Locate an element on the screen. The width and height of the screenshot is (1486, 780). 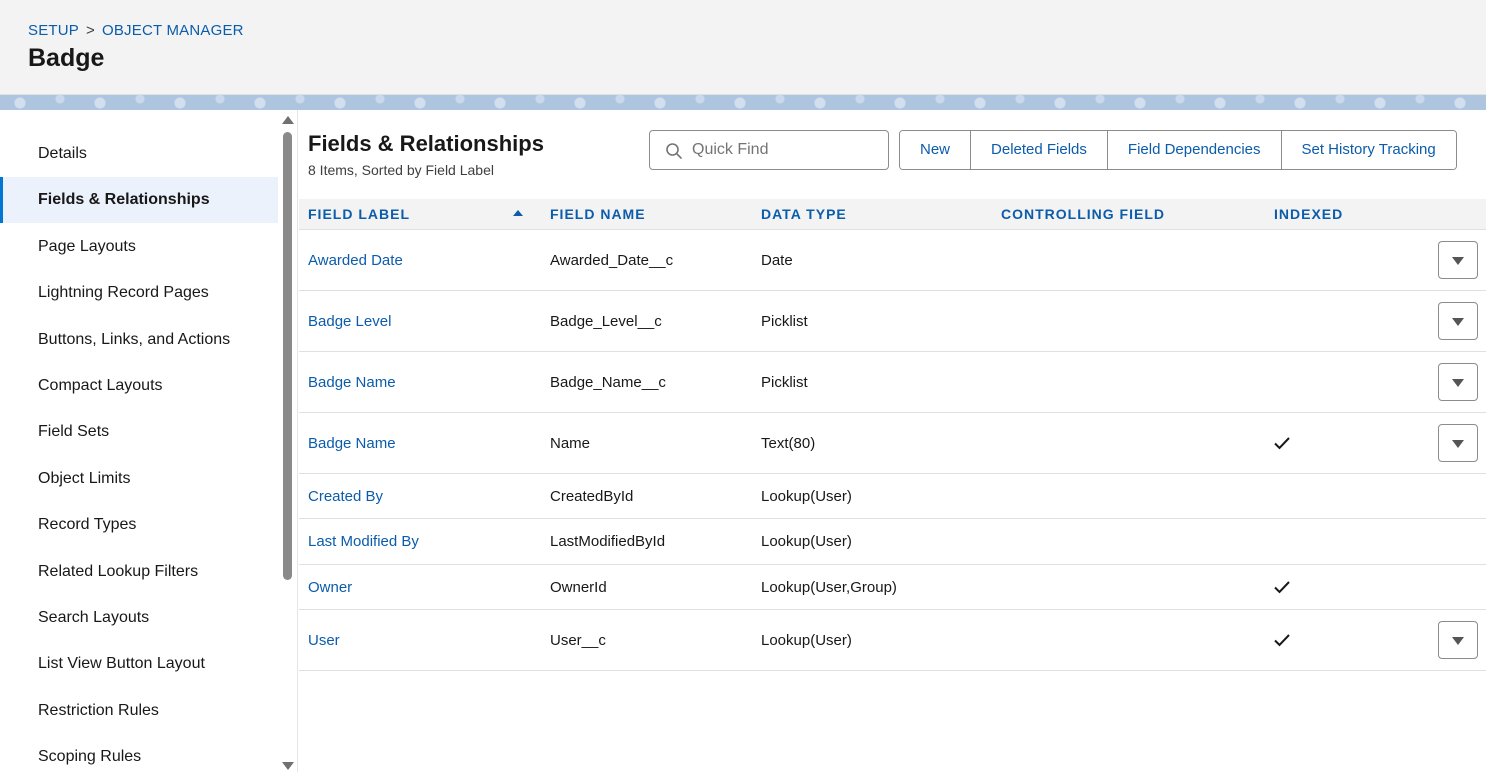
field-label-link: Owner is located at coordinates (330, 587).